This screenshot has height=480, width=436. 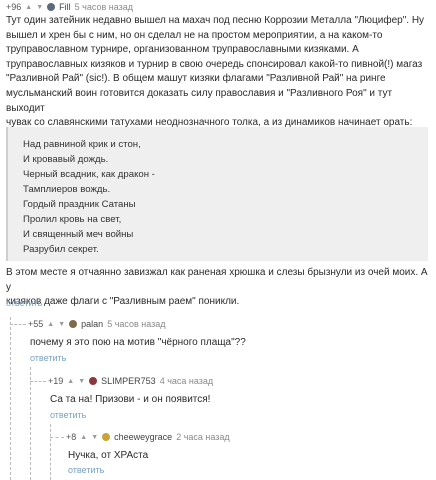 What do you see at coordinates (72, 219) in the screenshot?
I see `quote-line: Пролил кровь на свет,` at bounding box center [72, 219].